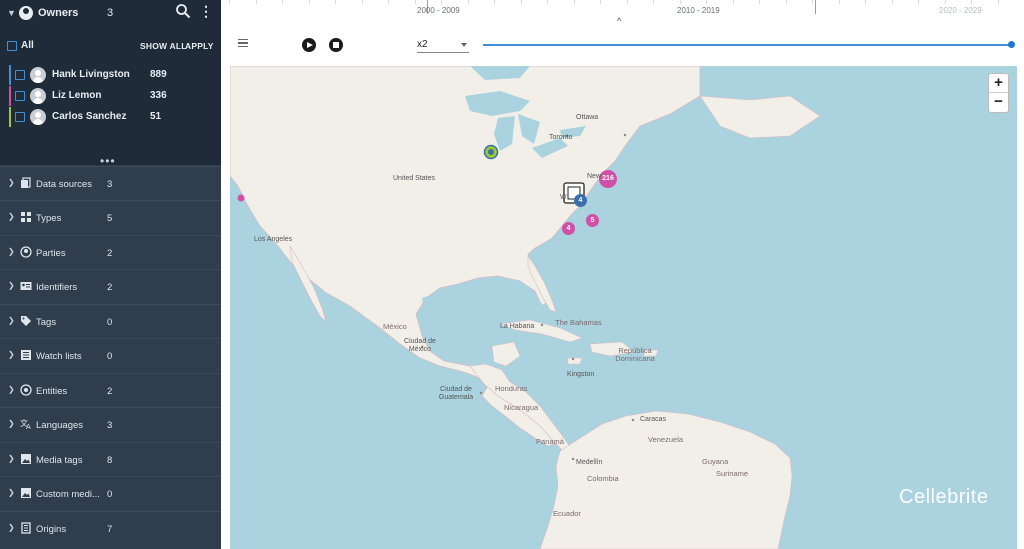  I want to click on person-circle-icon, so click(26, 13).